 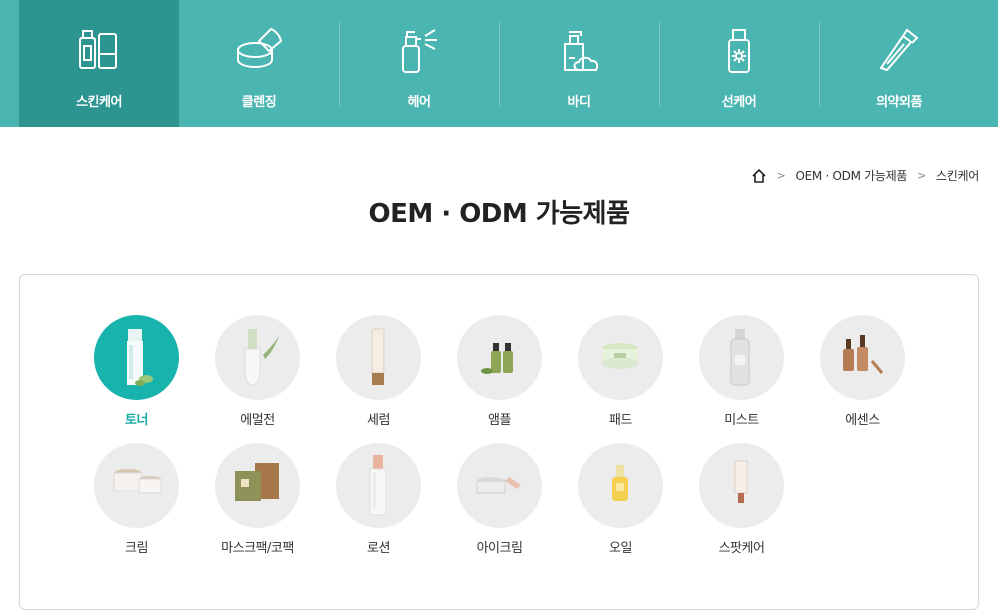 What do you see at coordinates (581, 51) in the screenshot?
I see `body-pump-icon` at bounding box center [581, 51].